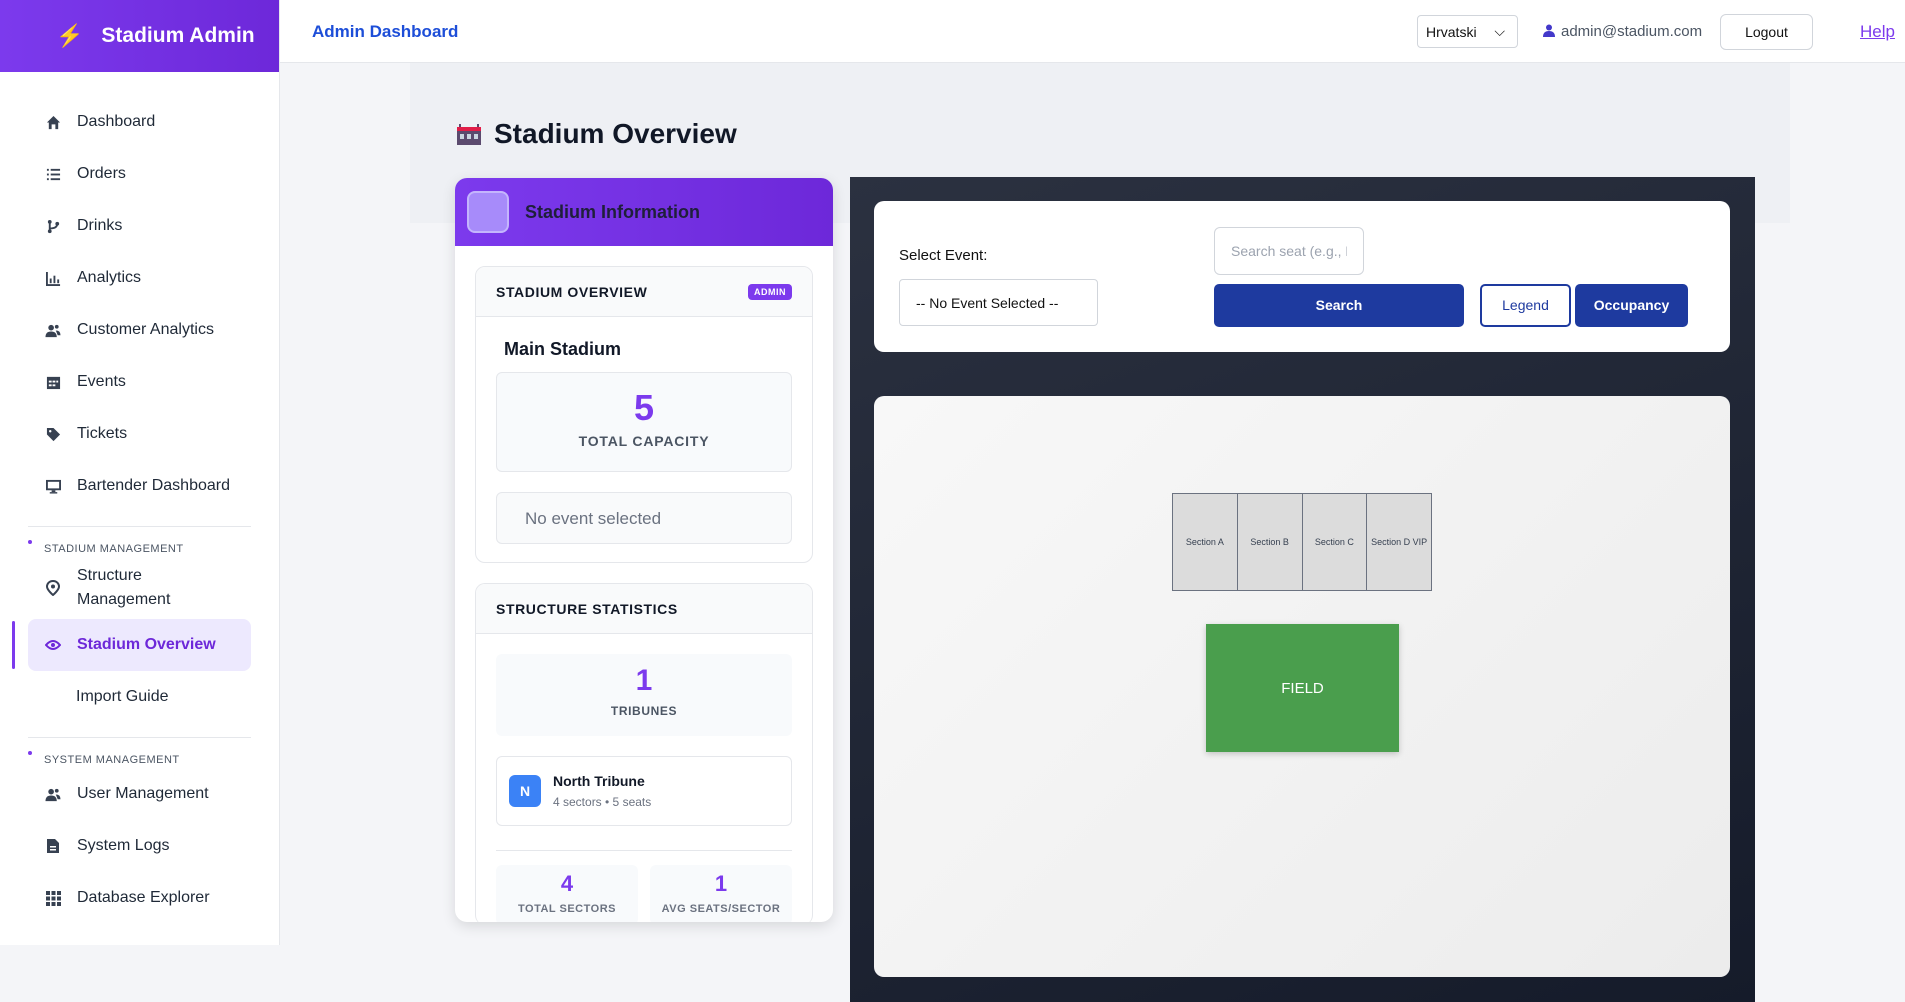 The width and height of the screenshot is (1905, 1002). Describe the element at coordinates (53, 122) in the screenshot. I see `home-icon` at that location.